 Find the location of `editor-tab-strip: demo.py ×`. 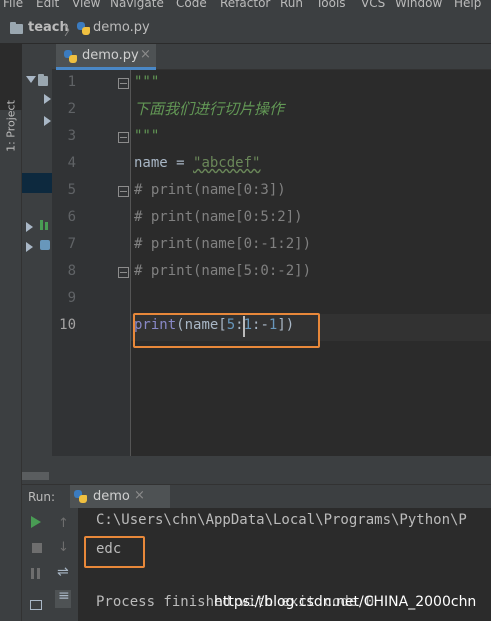

editor-tab-strip: demo.py × is located at coordinates (271, 57).